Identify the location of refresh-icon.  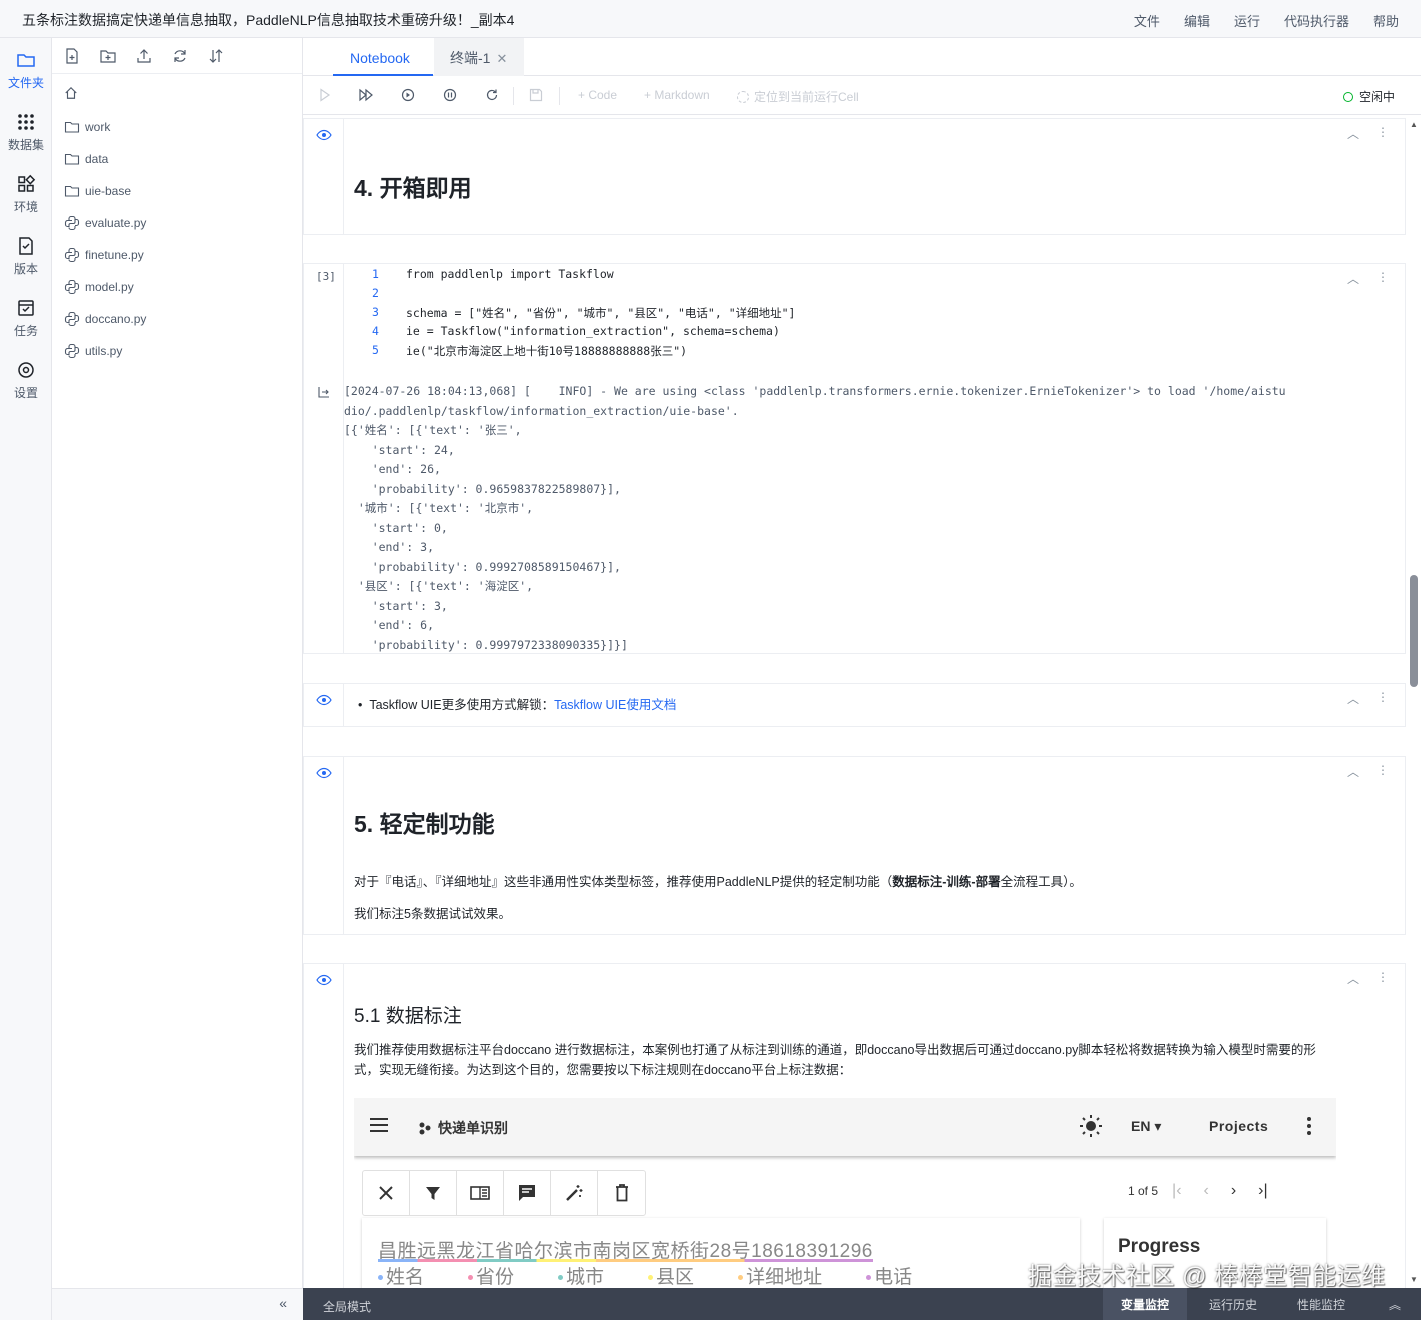
(180, 56).